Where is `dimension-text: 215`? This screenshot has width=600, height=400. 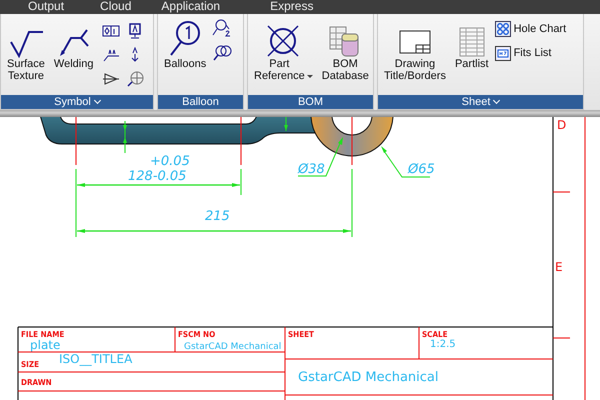 dimension-text: 215 is located at coordinates (217, 216).